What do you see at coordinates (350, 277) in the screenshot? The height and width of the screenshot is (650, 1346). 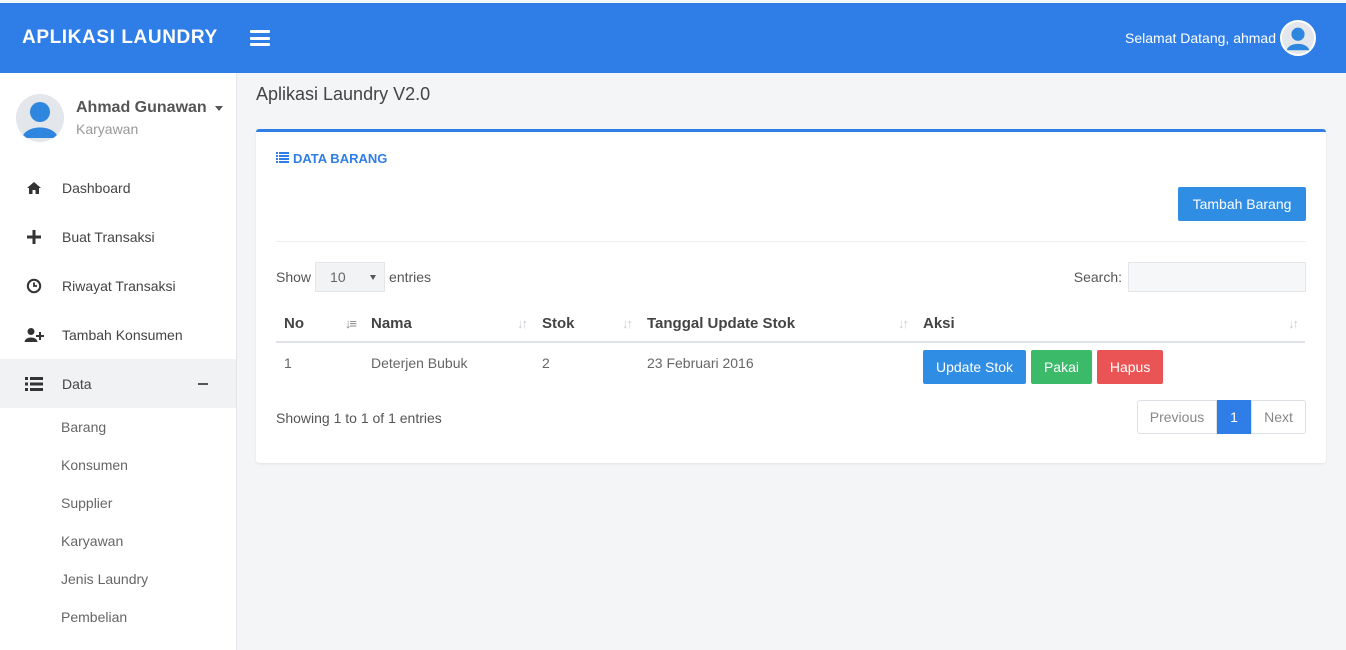 I see `entries-select: 10` at bounding box center [350, 277].